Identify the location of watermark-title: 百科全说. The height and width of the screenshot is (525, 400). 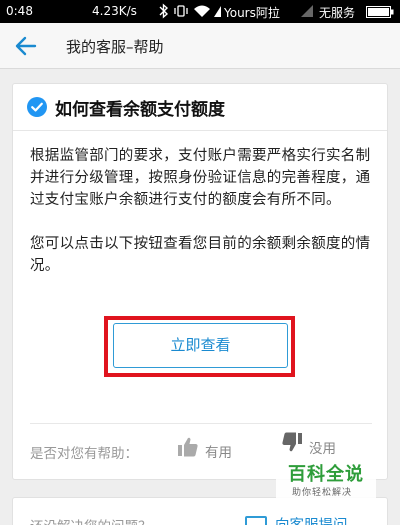
(326, 474).